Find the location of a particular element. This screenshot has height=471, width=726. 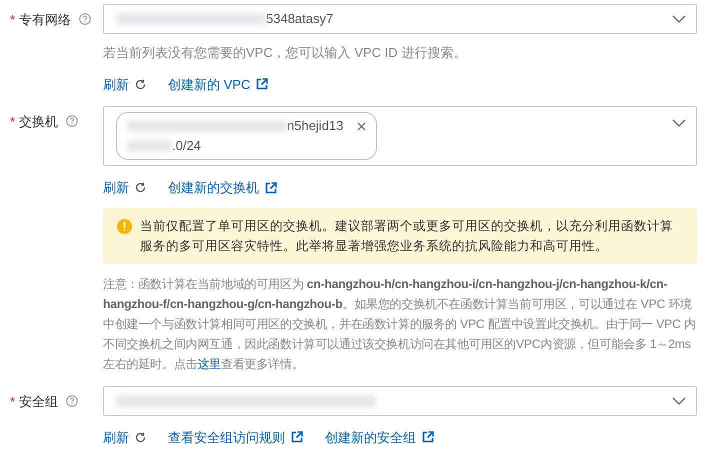

link: 创建新的安全组 is located at coordinates (379, 437).